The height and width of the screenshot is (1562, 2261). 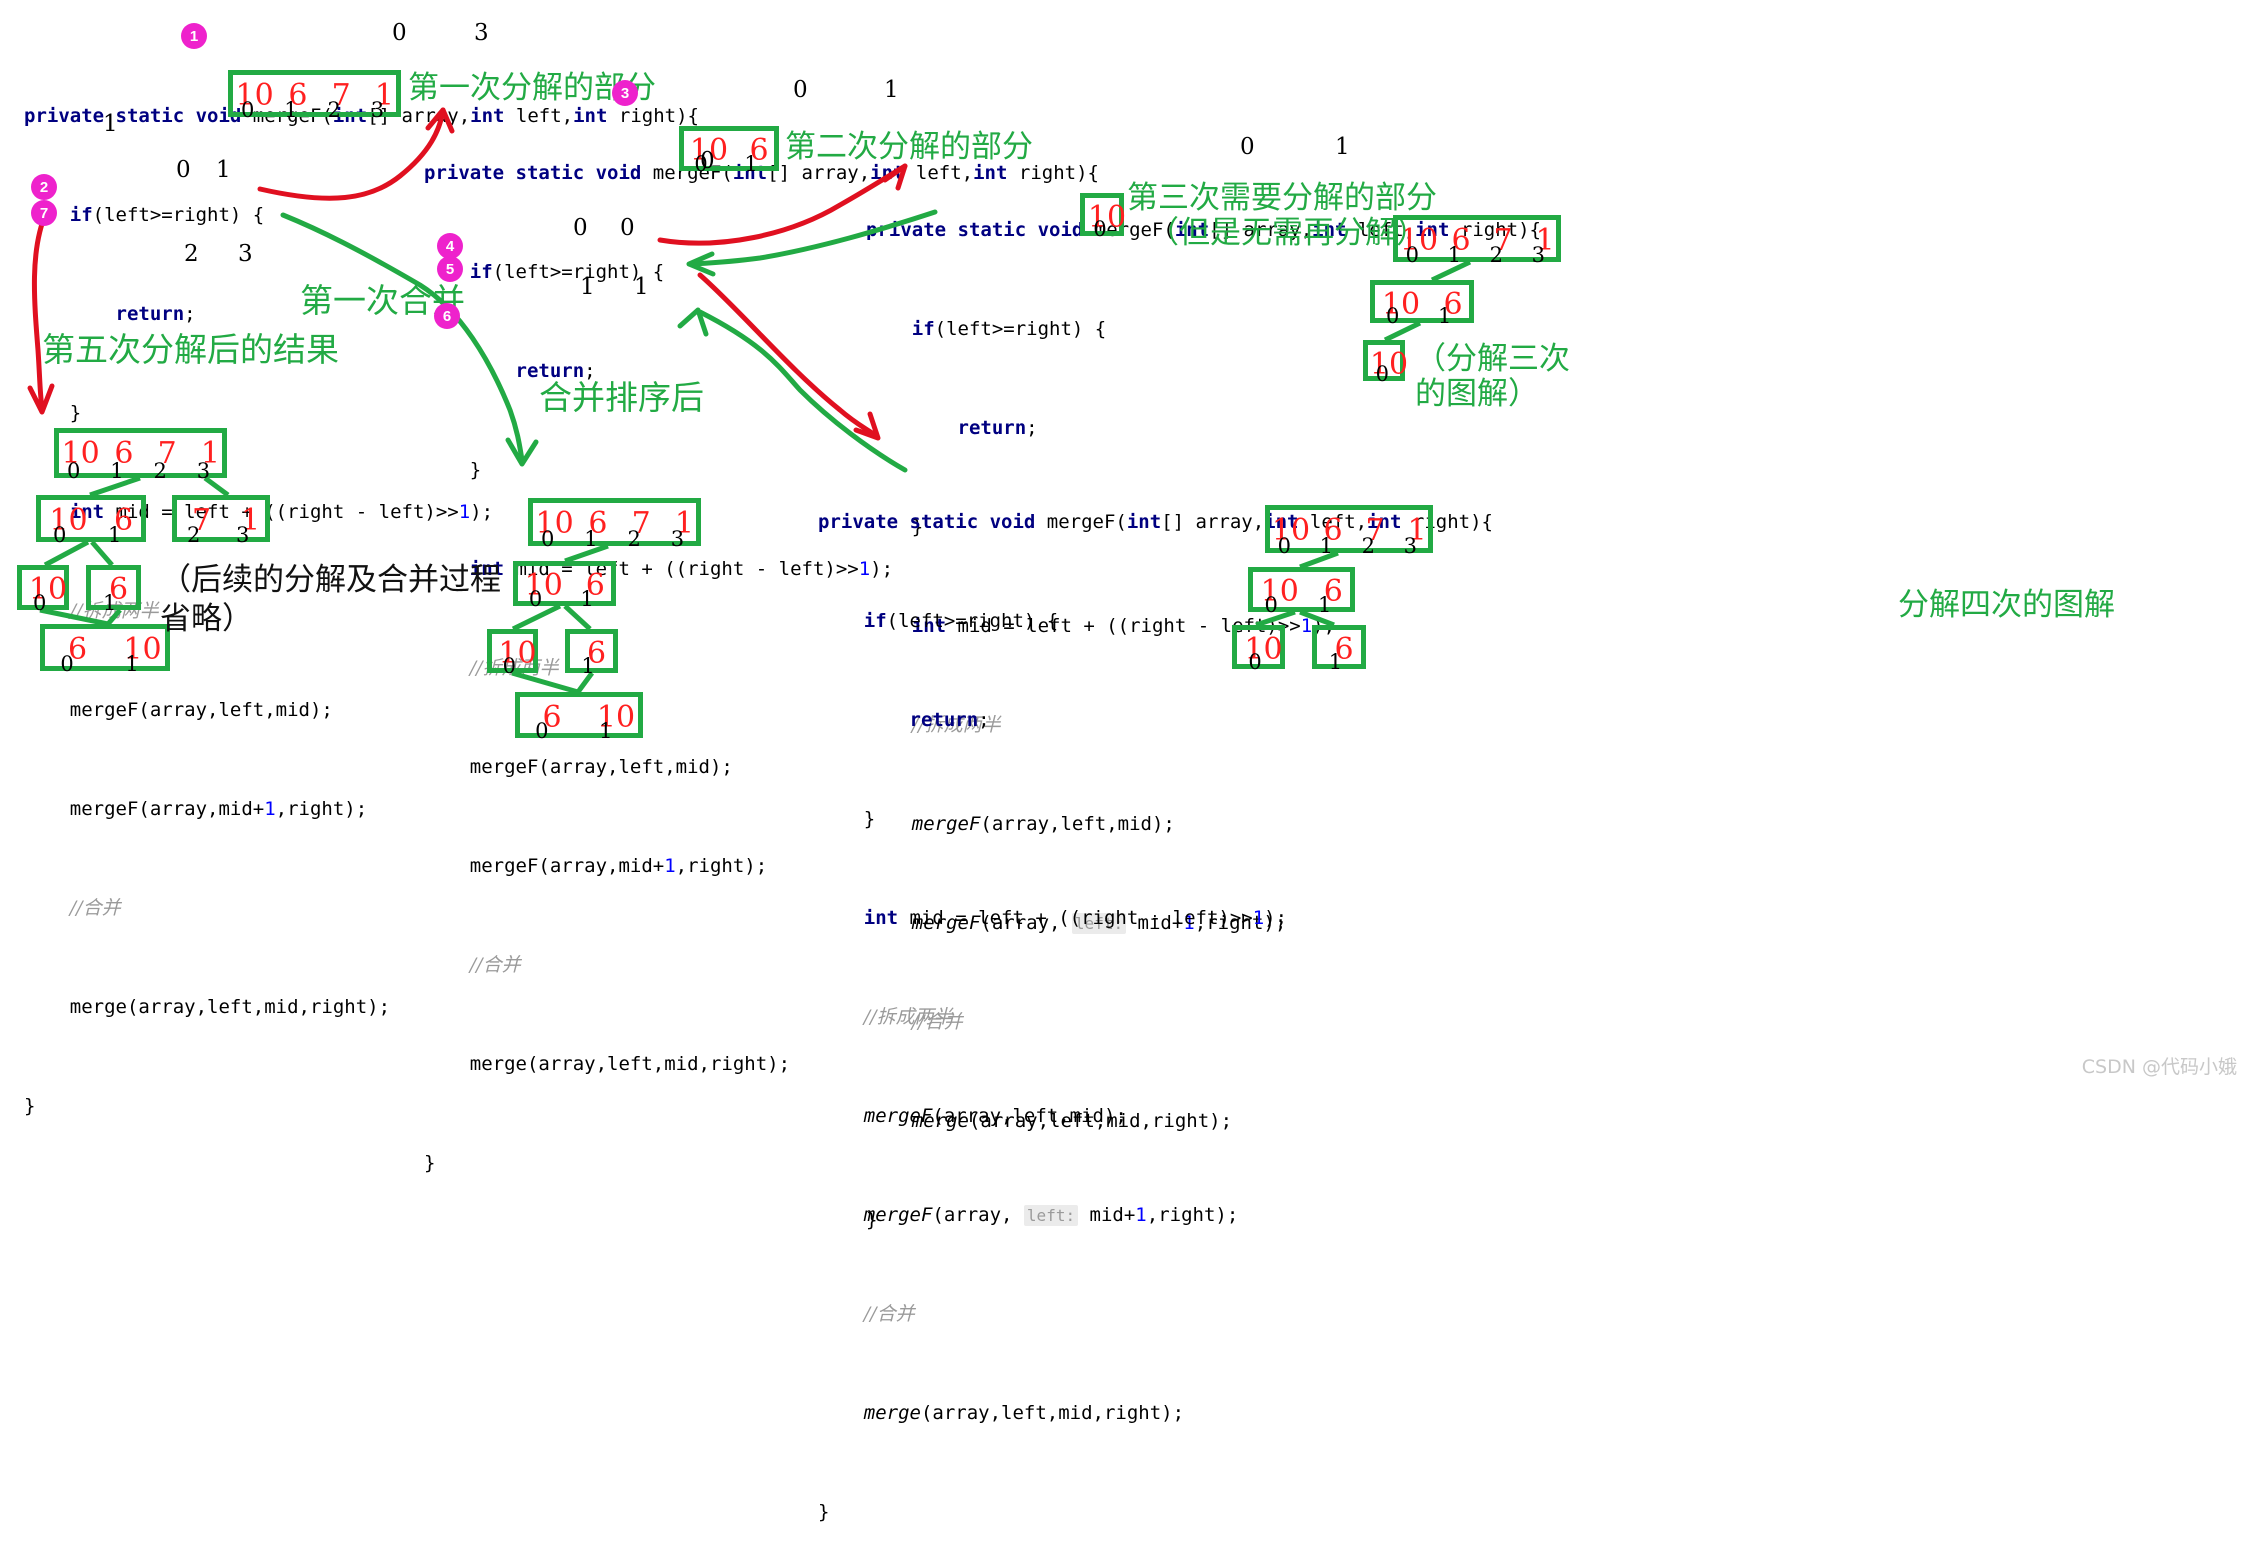 What do you see at coordinates (206, 619) in the screenshot?
I see `ann-omit-2: 省略）` at bounding box center [206, 619].